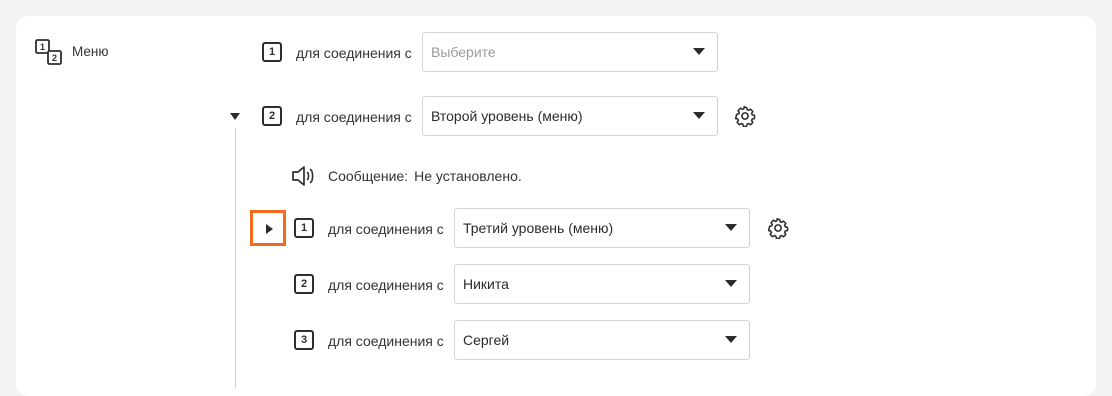 This screenshot has height=396, width=1112. I want to click on message-label: Сообщение:, so click(368, 176).